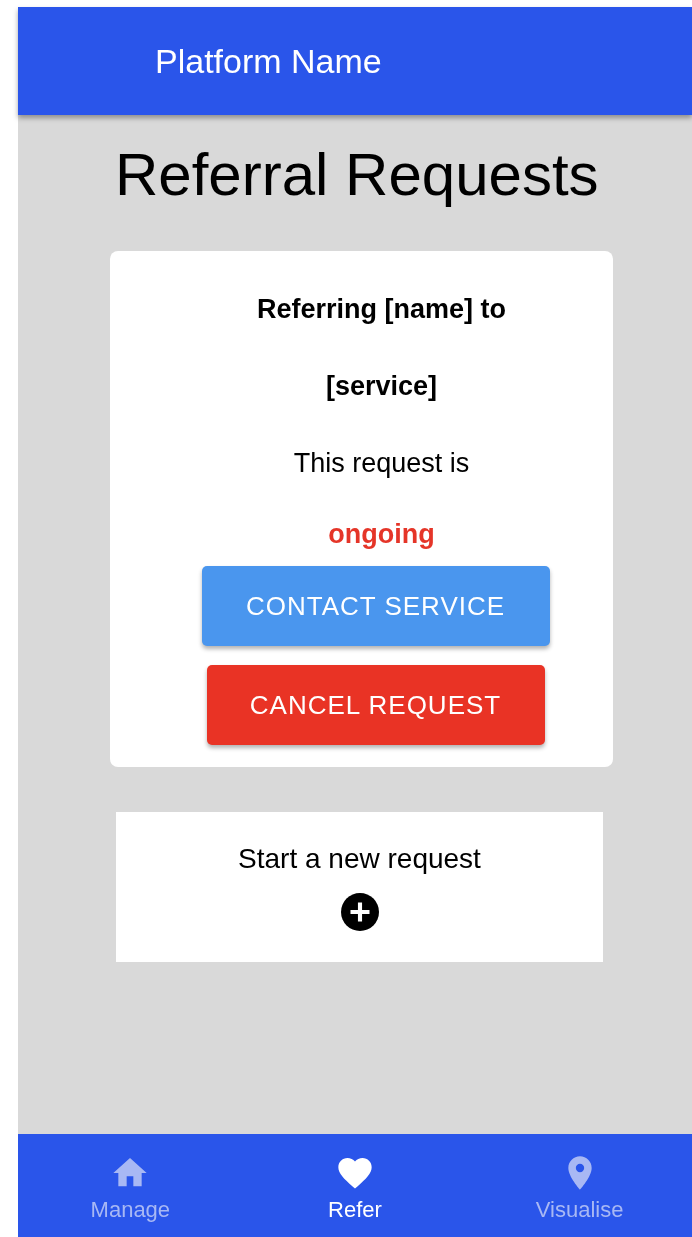  Describe the element at coordinates (355, 1185) in the screenshot. I see `nav-tab: Refer` at that location.